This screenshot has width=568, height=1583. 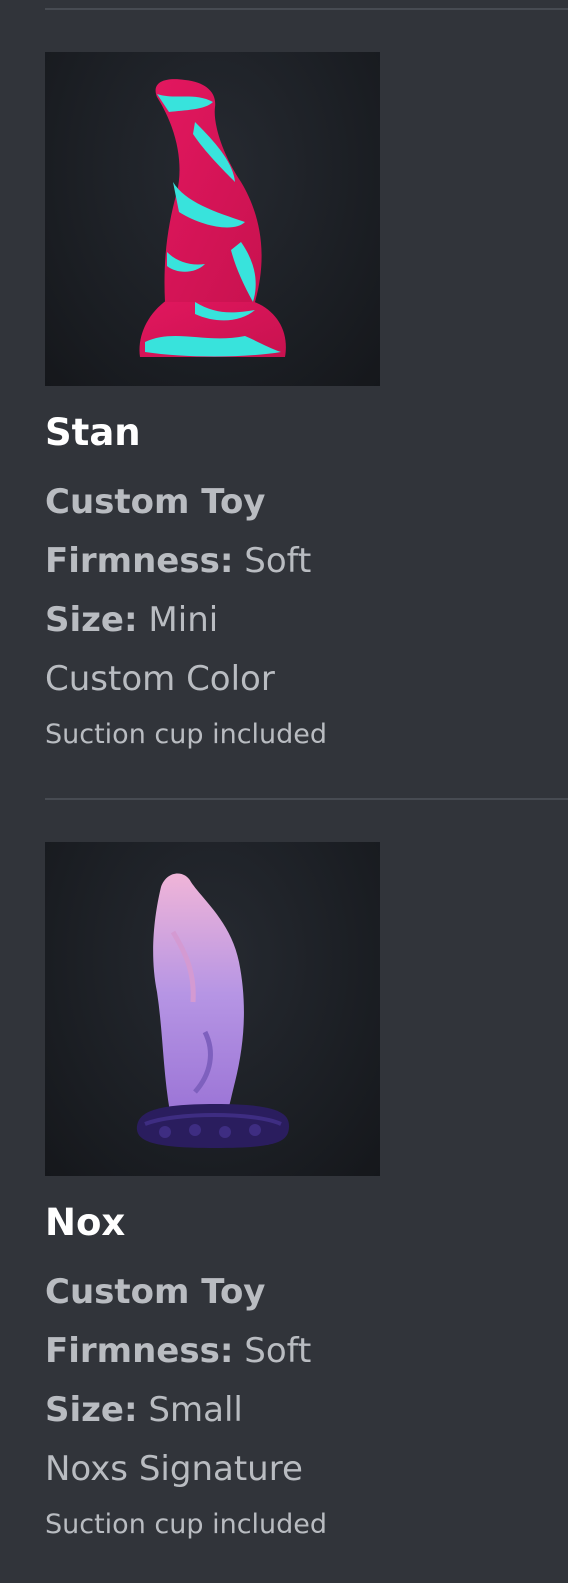 What do you see at coordinates (174, 1469) in the screenshot?
I see `product-color: Noxs Signature` at bounding box center [174, 1469].